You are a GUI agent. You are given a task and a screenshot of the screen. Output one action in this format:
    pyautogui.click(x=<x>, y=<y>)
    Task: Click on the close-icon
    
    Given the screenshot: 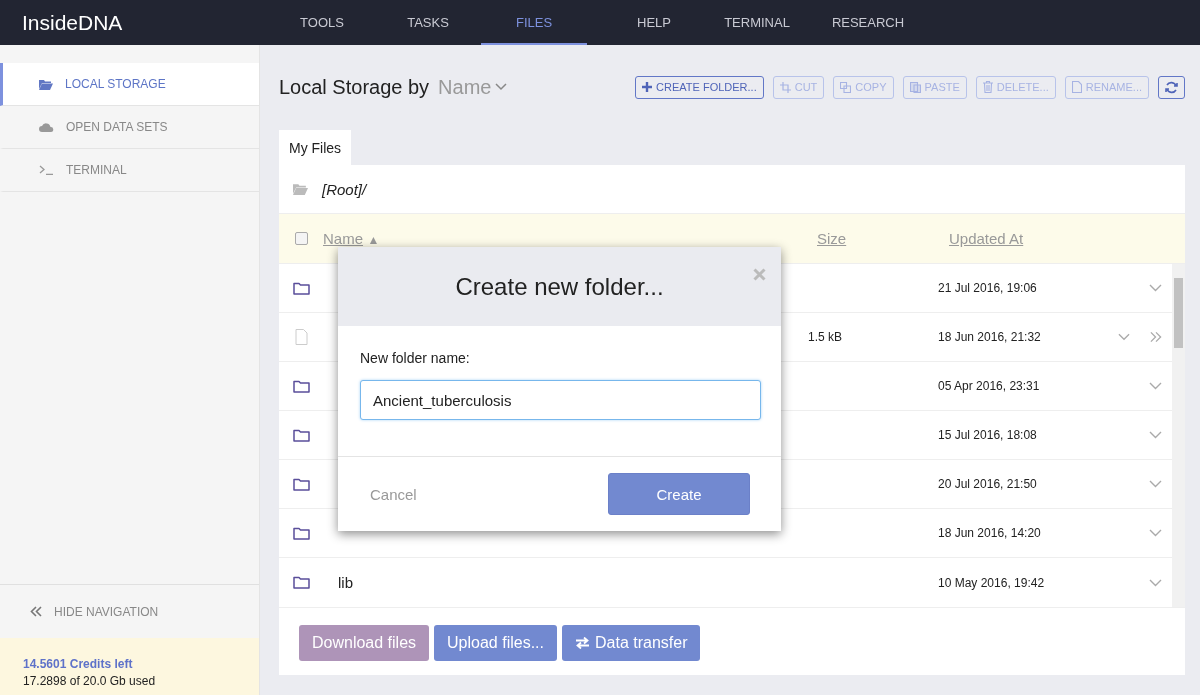 What is the action you would take?
    pyautogui.click(x=759, y=274)
    